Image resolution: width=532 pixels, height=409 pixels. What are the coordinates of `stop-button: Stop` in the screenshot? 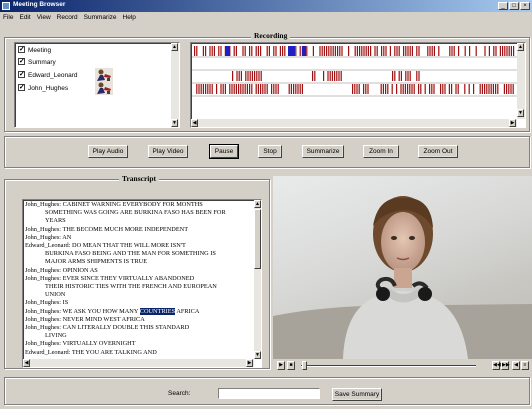 It's located at (270, 151).